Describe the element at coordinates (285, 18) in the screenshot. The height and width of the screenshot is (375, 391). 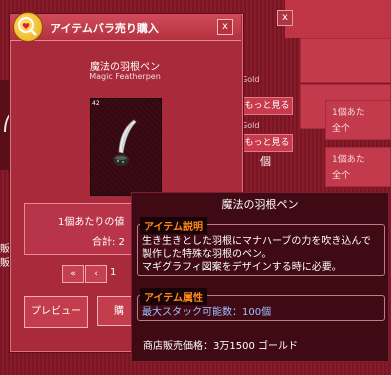
I see `shop-close-button: x` at that location.